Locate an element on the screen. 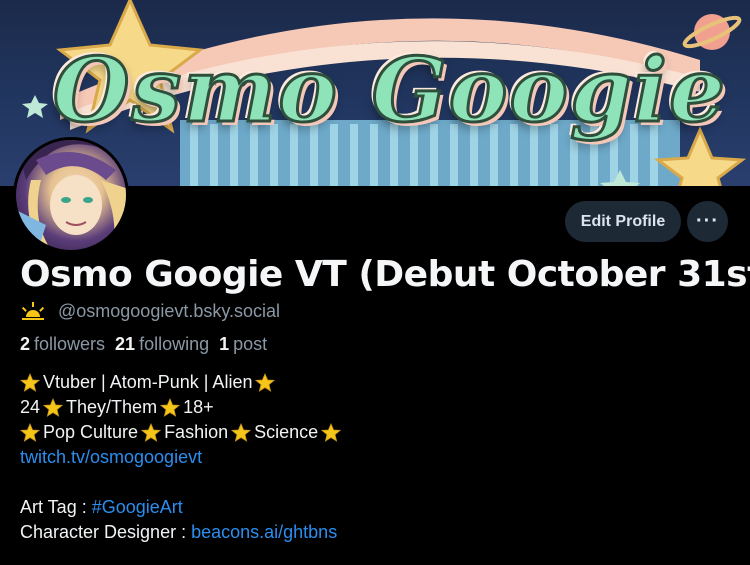  profile-stats: 2 followers 21 following 1 post is located at coordinates (143, 344).